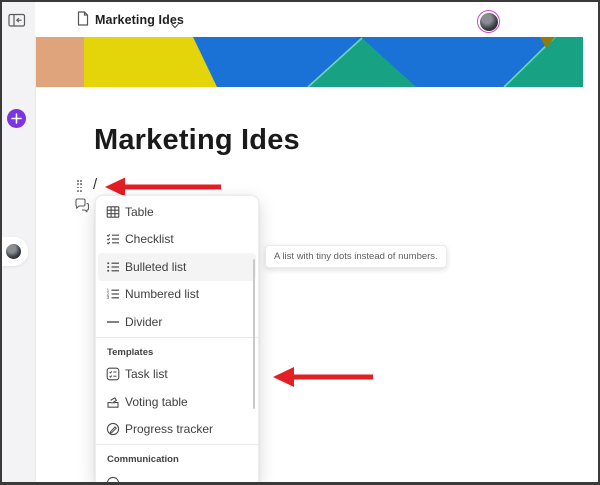 The width and height of the screenshot is (600, 485). Describe the element at coordinates (143, 459) in the screenshot. I see `menu-section-communication: Communication` at that location.